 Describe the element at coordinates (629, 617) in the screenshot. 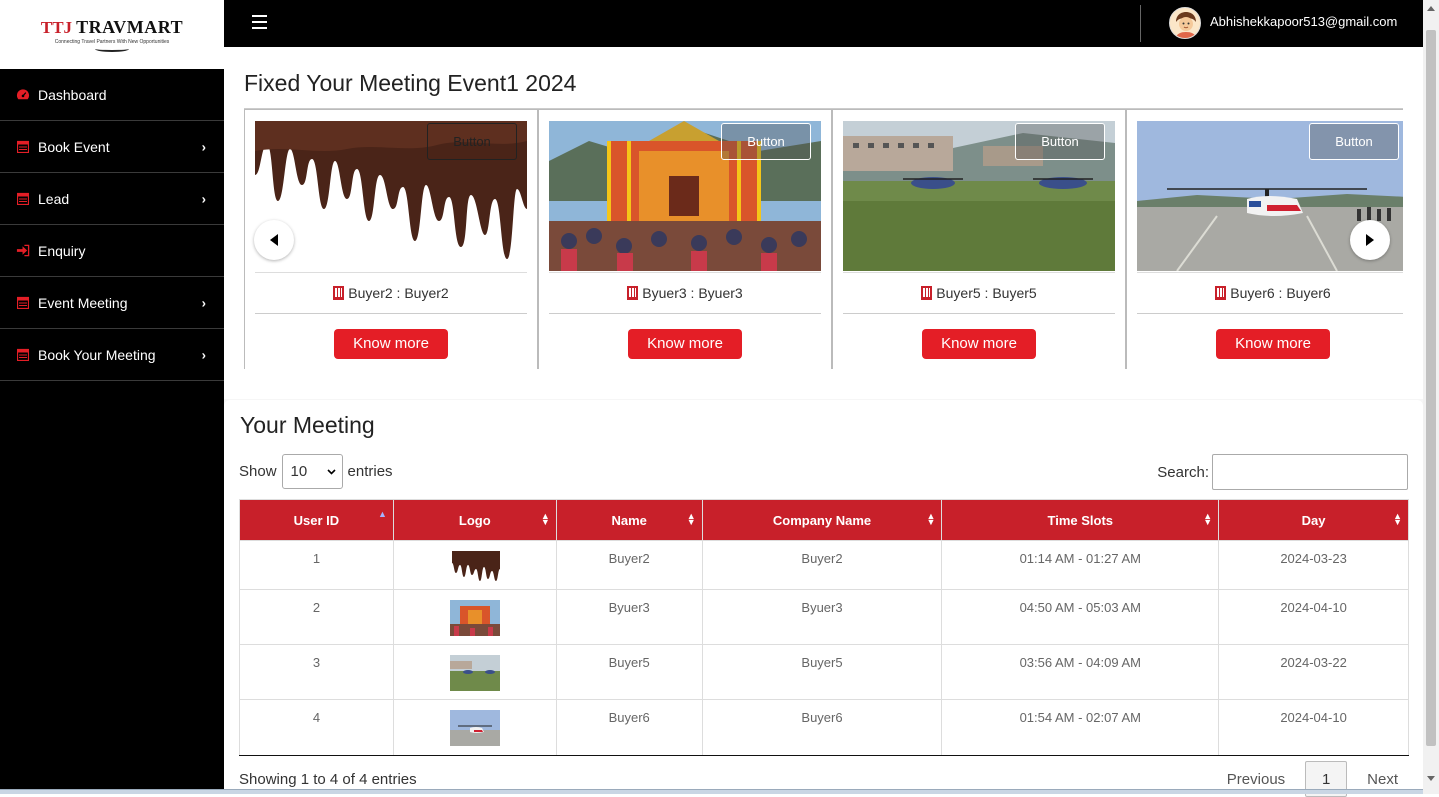

I see `cell-name: Byuer3` at that location.